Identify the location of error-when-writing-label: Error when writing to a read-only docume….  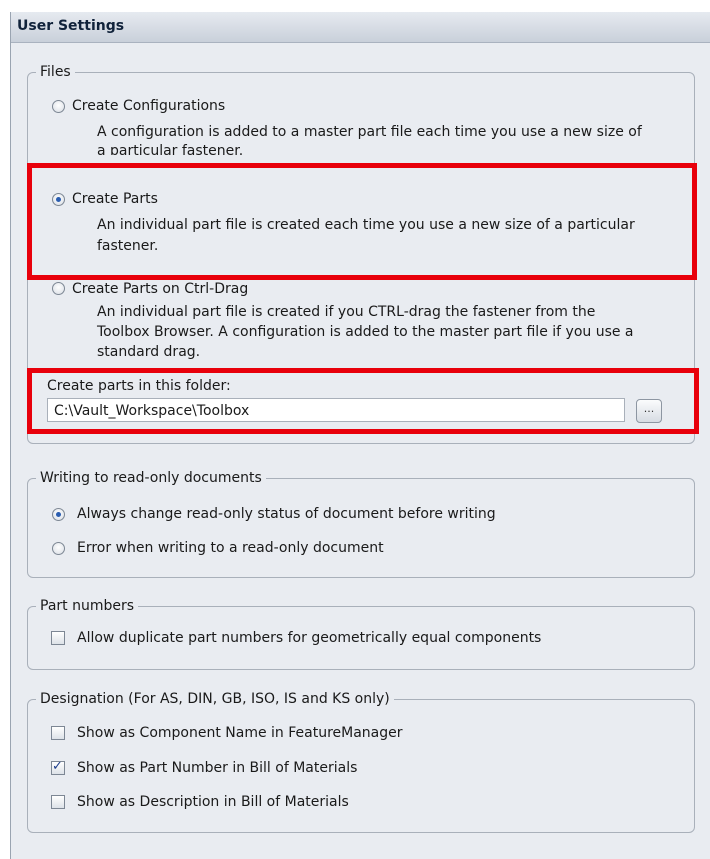
(230, 548).